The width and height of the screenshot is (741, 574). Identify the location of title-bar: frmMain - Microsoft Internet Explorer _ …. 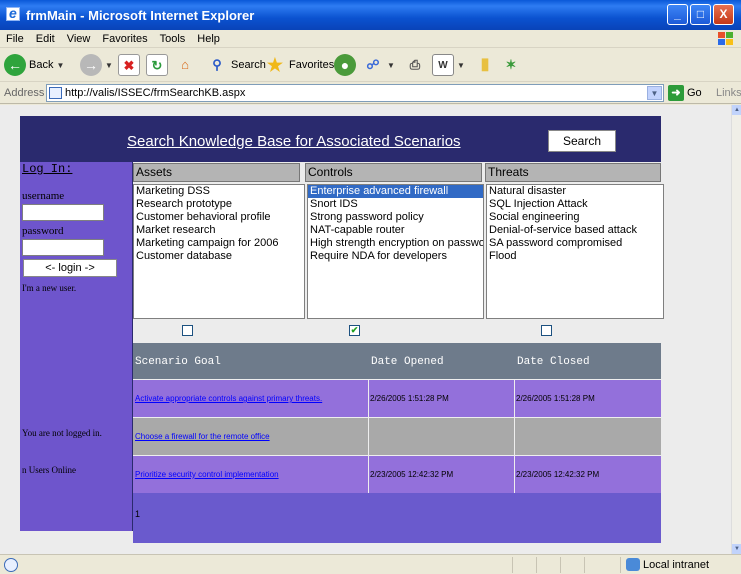
(370, 15).